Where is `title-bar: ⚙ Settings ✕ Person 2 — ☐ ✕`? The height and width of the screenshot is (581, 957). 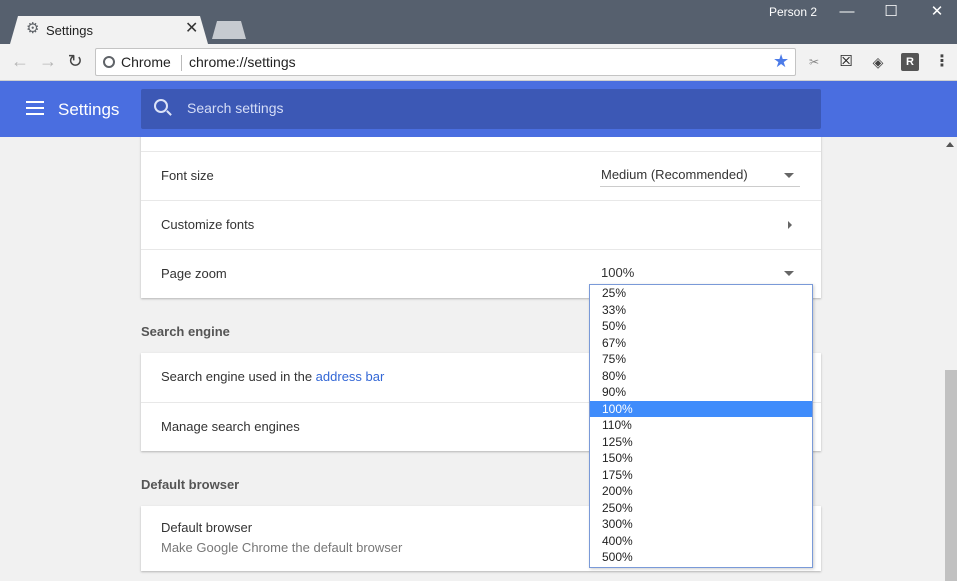 title-bar: ⚙ Settings ✕ Person 2 — ☐ ✕ is located at coordinates (478, 22).